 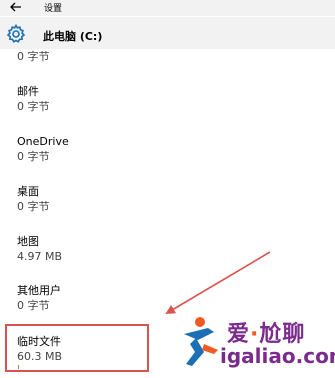 What do you see at coordinates (252, 343) in the screenshot?
I see `watermark: 爱·尬聊 igaliao.com` at bounding box center [252, 343].